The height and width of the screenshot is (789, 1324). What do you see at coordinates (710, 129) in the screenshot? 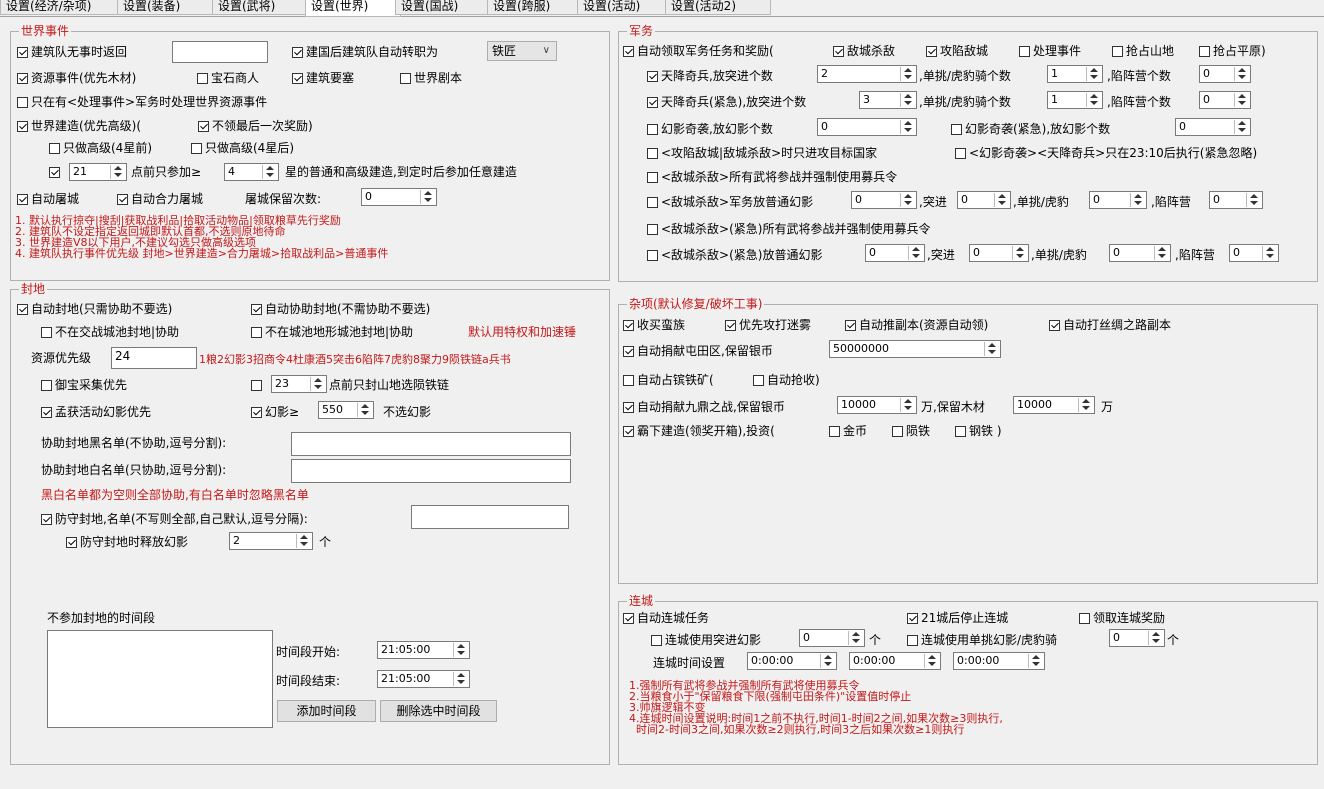
I see `hy1-checkbox: 幻影奇袭,放幻影个数` at bounding box center [710, 129].